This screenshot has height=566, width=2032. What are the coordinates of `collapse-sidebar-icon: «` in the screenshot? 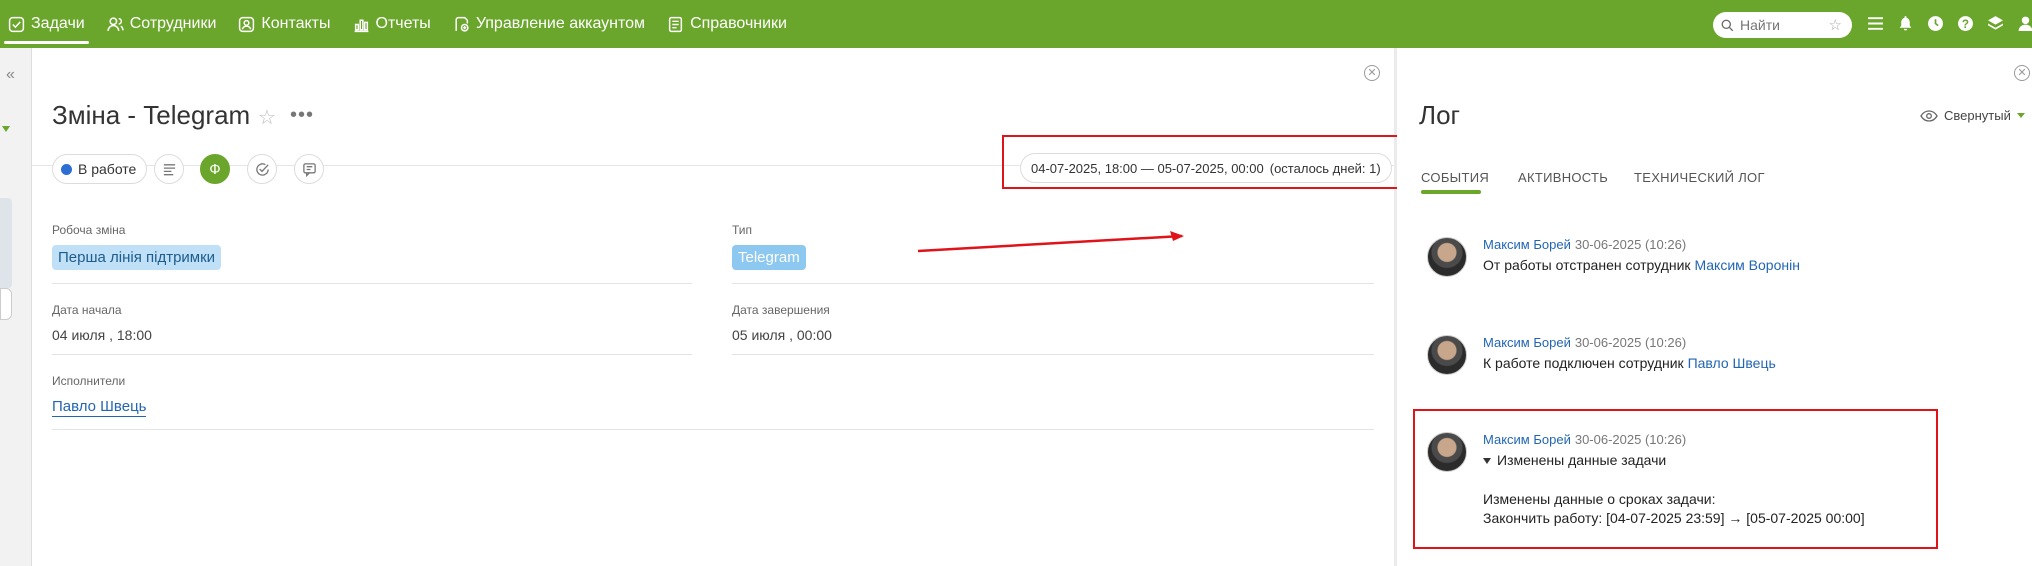 It's located at (10, 75).